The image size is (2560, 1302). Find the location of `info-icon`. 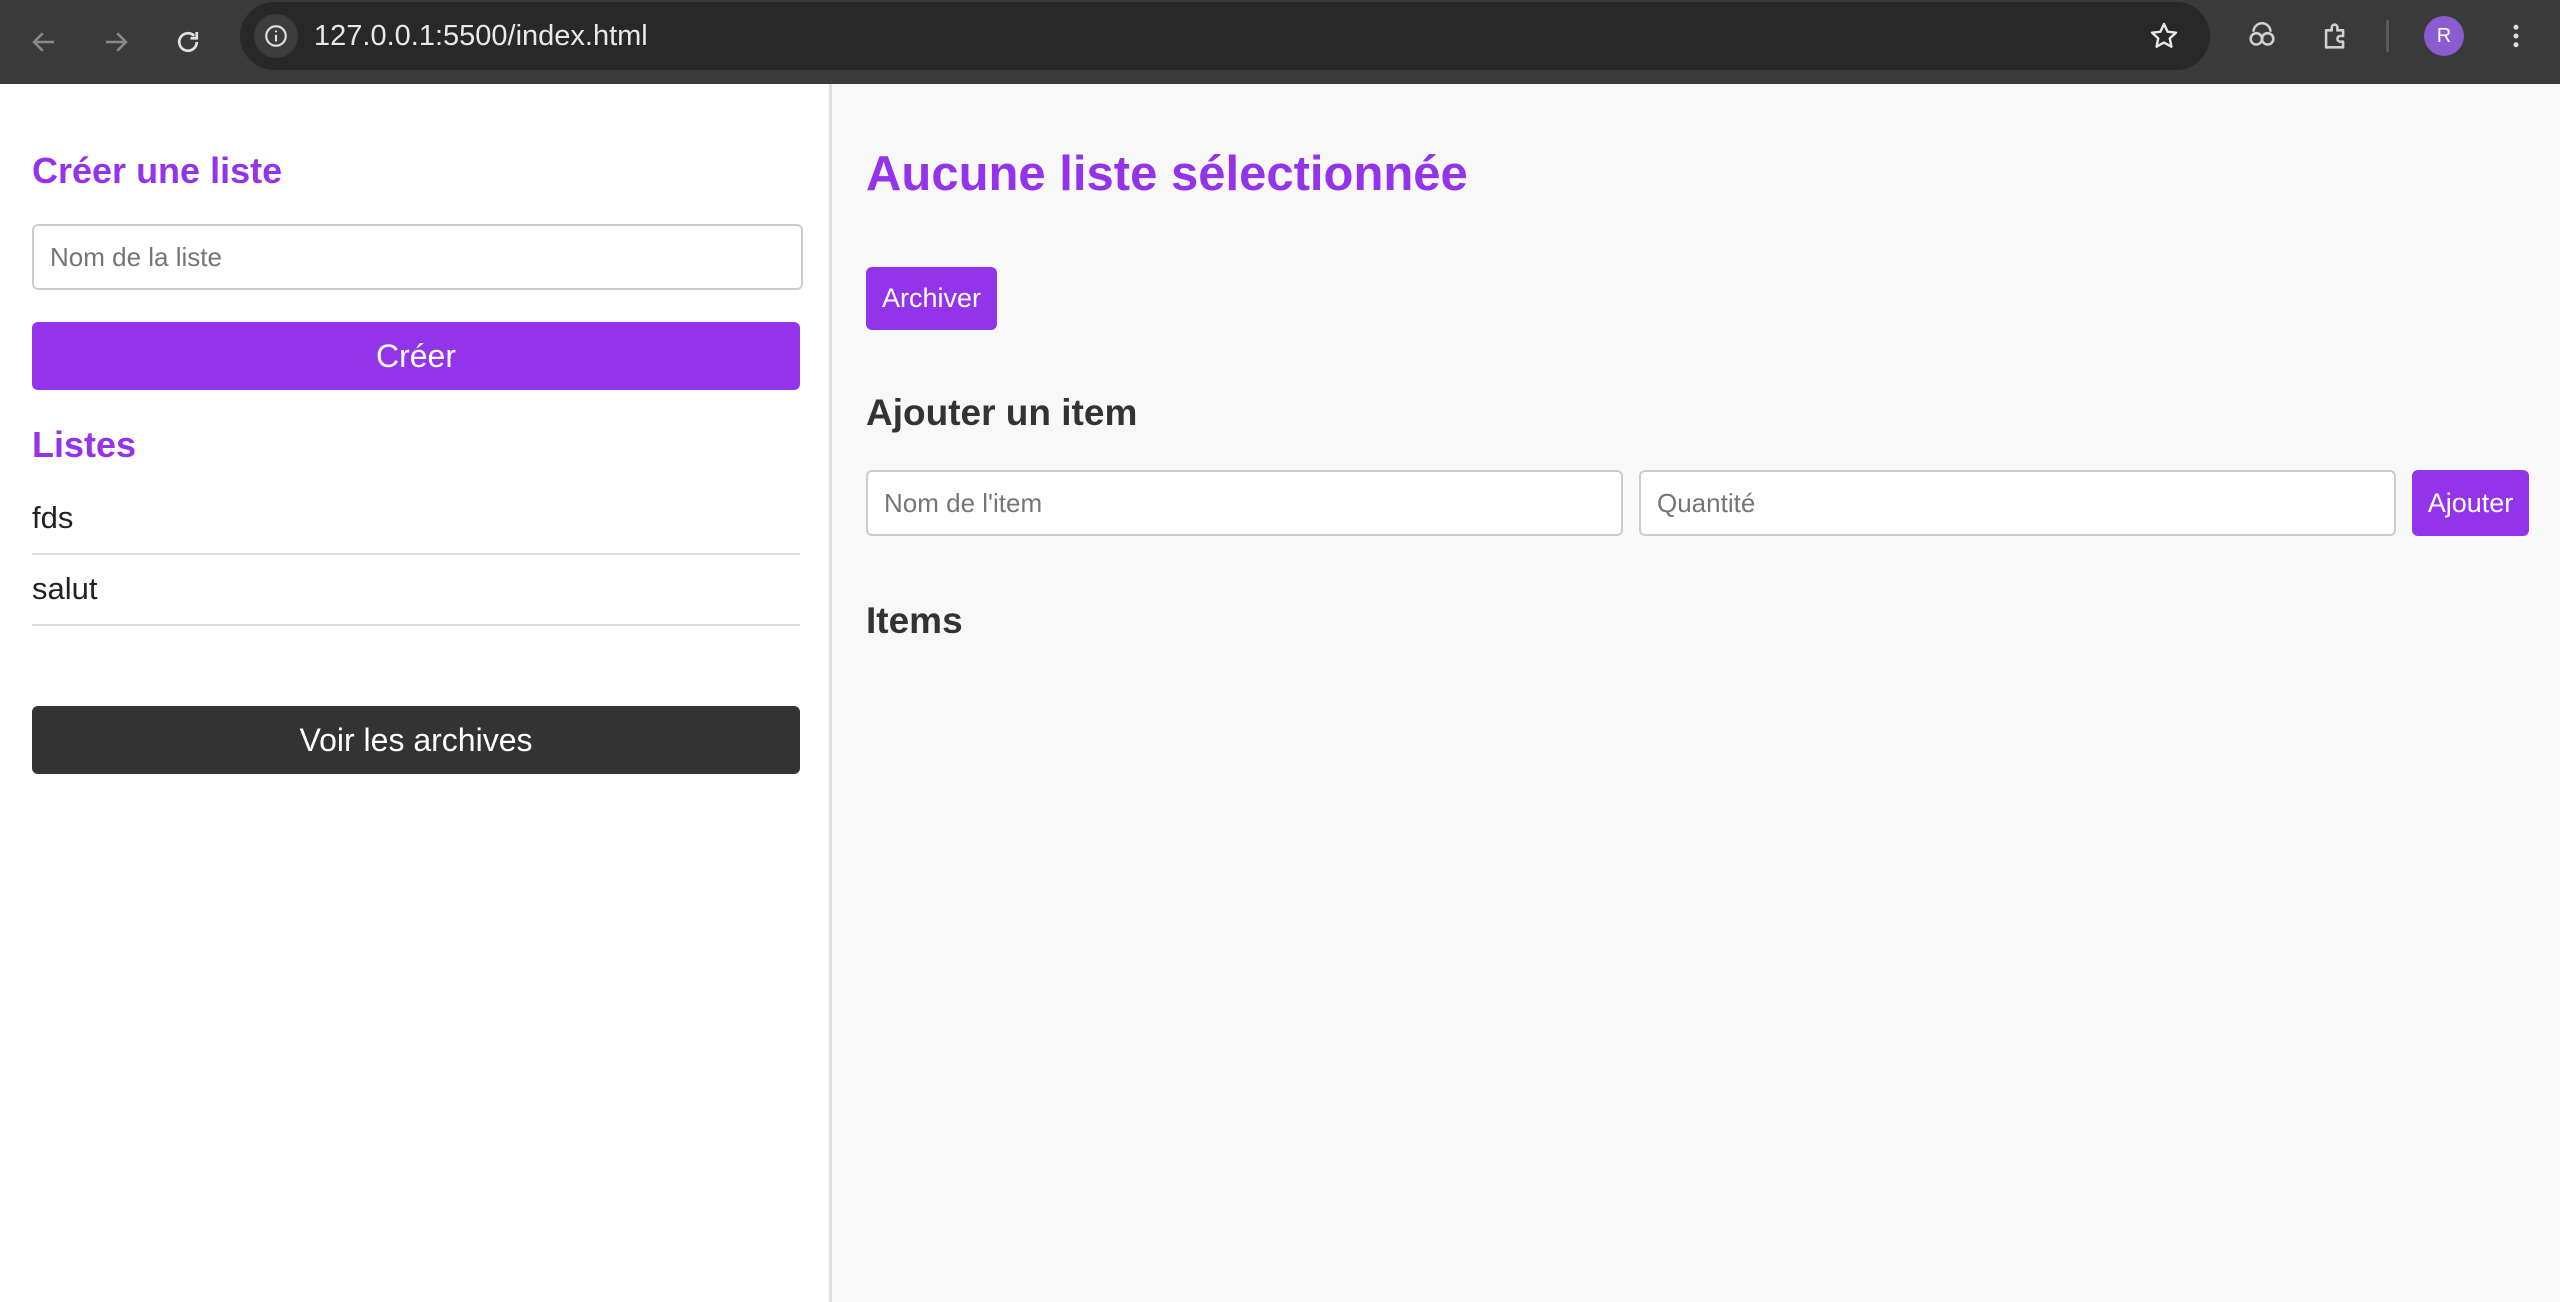

info-icon is located at coordinates (276, 36).